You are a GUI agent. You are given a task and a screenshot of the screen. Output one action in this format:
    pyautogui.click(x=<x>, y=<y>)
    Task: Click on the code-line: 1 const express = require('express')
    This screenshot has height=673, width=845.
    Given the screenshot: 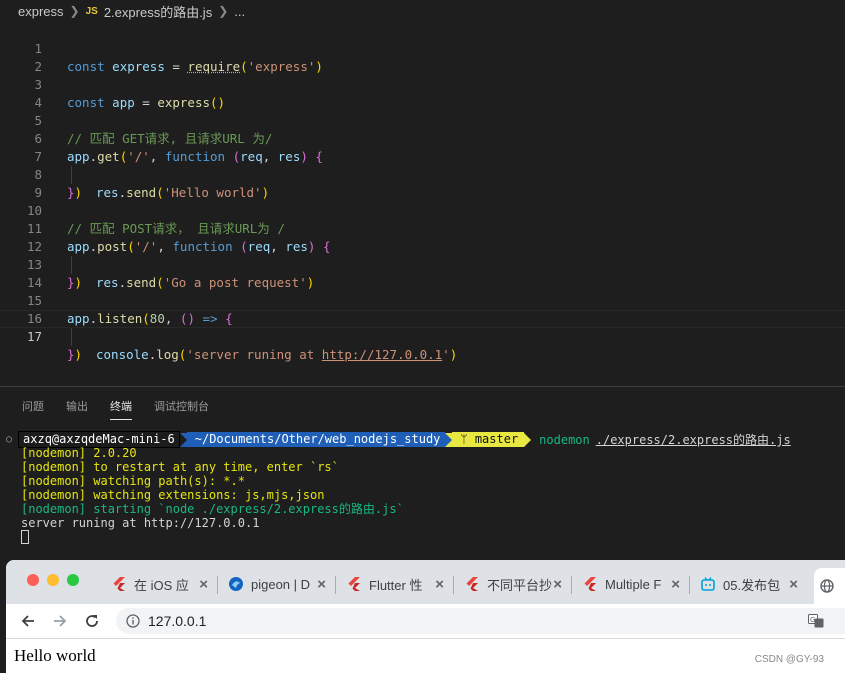 What is the action you would take?
    pyautogui.click(x=422, y=48)
    